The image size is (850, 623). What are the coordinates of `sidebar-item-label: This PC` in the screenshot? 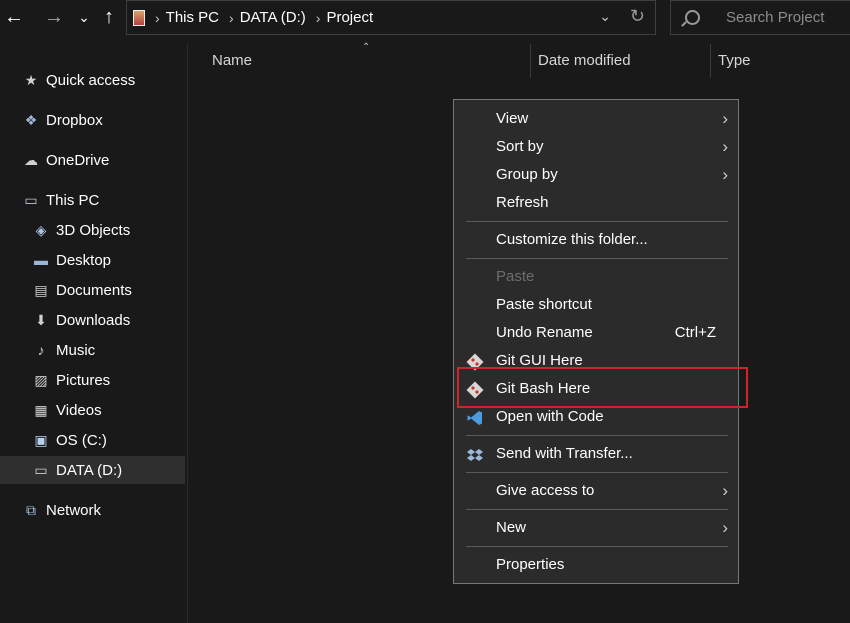 It's located at (73, 200).